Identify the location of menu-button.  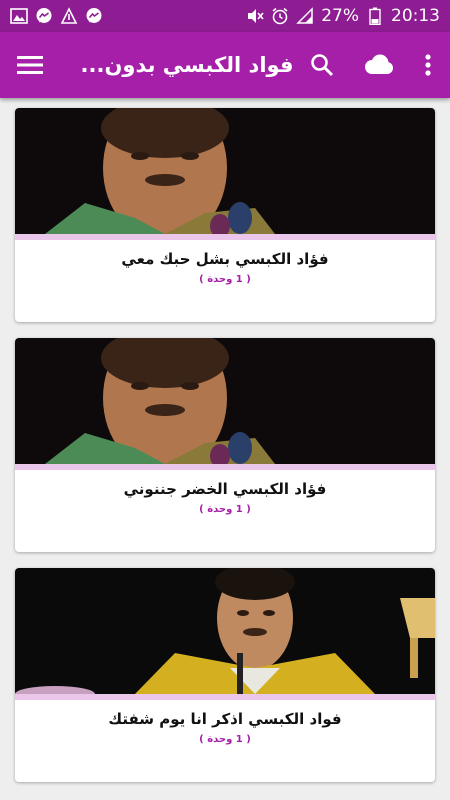
(30, 65).